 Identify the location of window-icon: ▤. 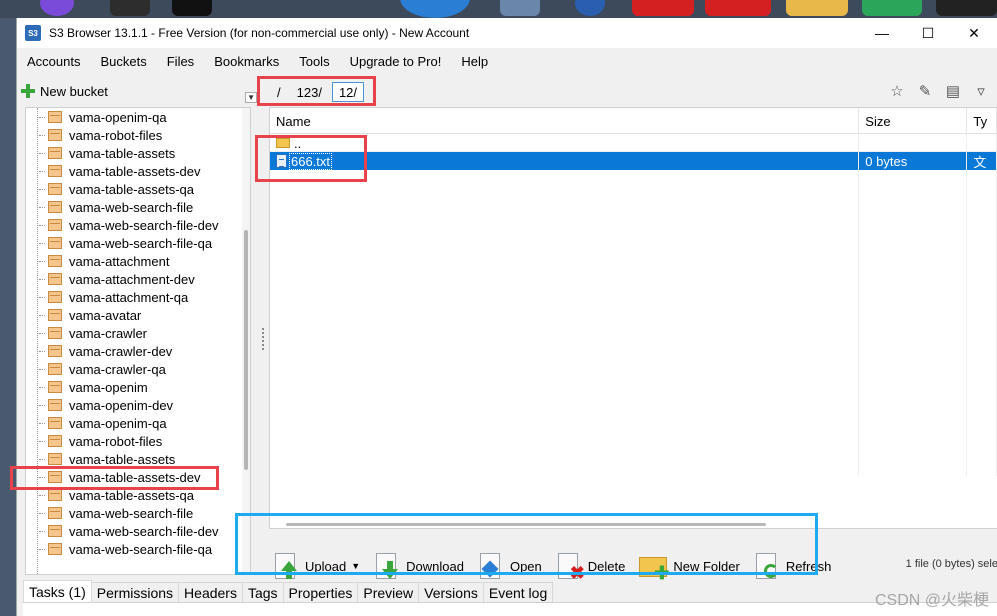
(953, 91).